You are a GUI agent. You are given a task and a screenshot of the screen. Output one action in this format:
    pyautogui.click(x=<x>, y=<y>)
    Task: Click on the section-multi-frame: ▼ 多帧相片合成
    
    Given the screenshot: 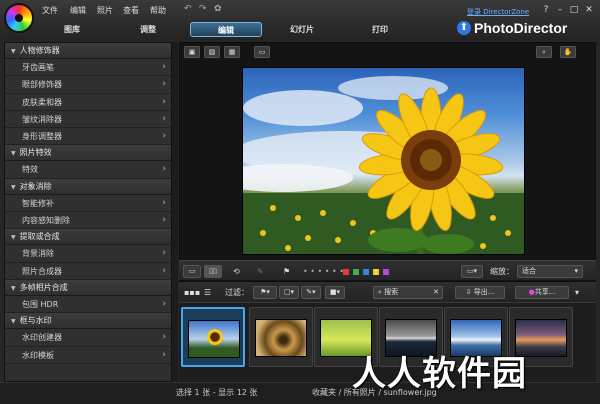 What is the action you would take?
    pyautogui.click(x=88, y=287)
    